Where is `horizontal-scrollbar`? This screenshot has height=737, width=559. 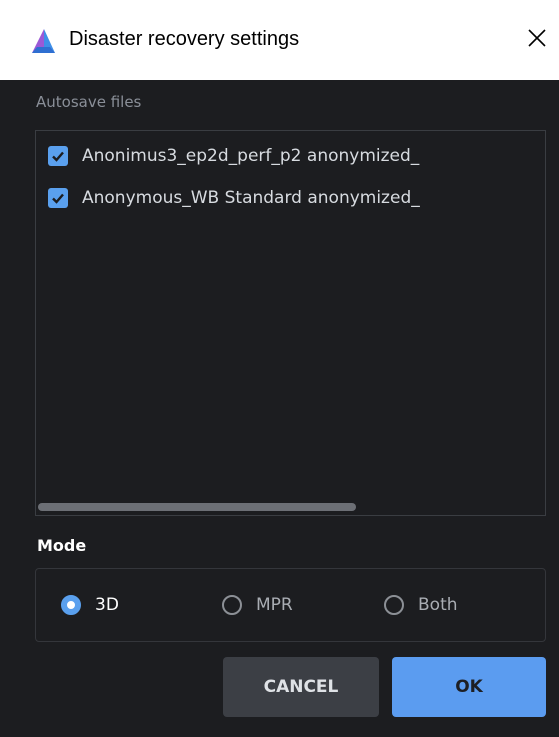 horizontal-scrollbar is located at coordinates (290, 507).